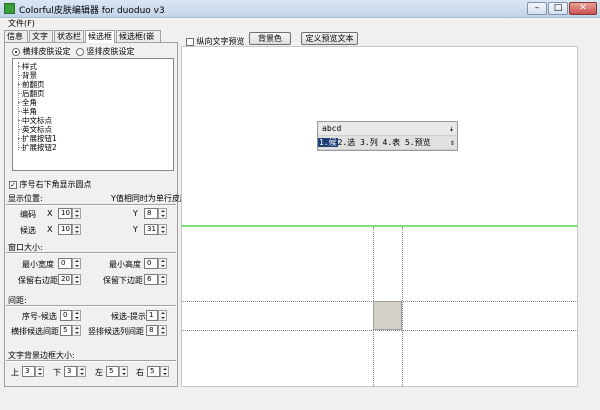 The height and width of the screenshot is (410, 600). I want to click on cand-hint-input: 1, so click(152, 315).